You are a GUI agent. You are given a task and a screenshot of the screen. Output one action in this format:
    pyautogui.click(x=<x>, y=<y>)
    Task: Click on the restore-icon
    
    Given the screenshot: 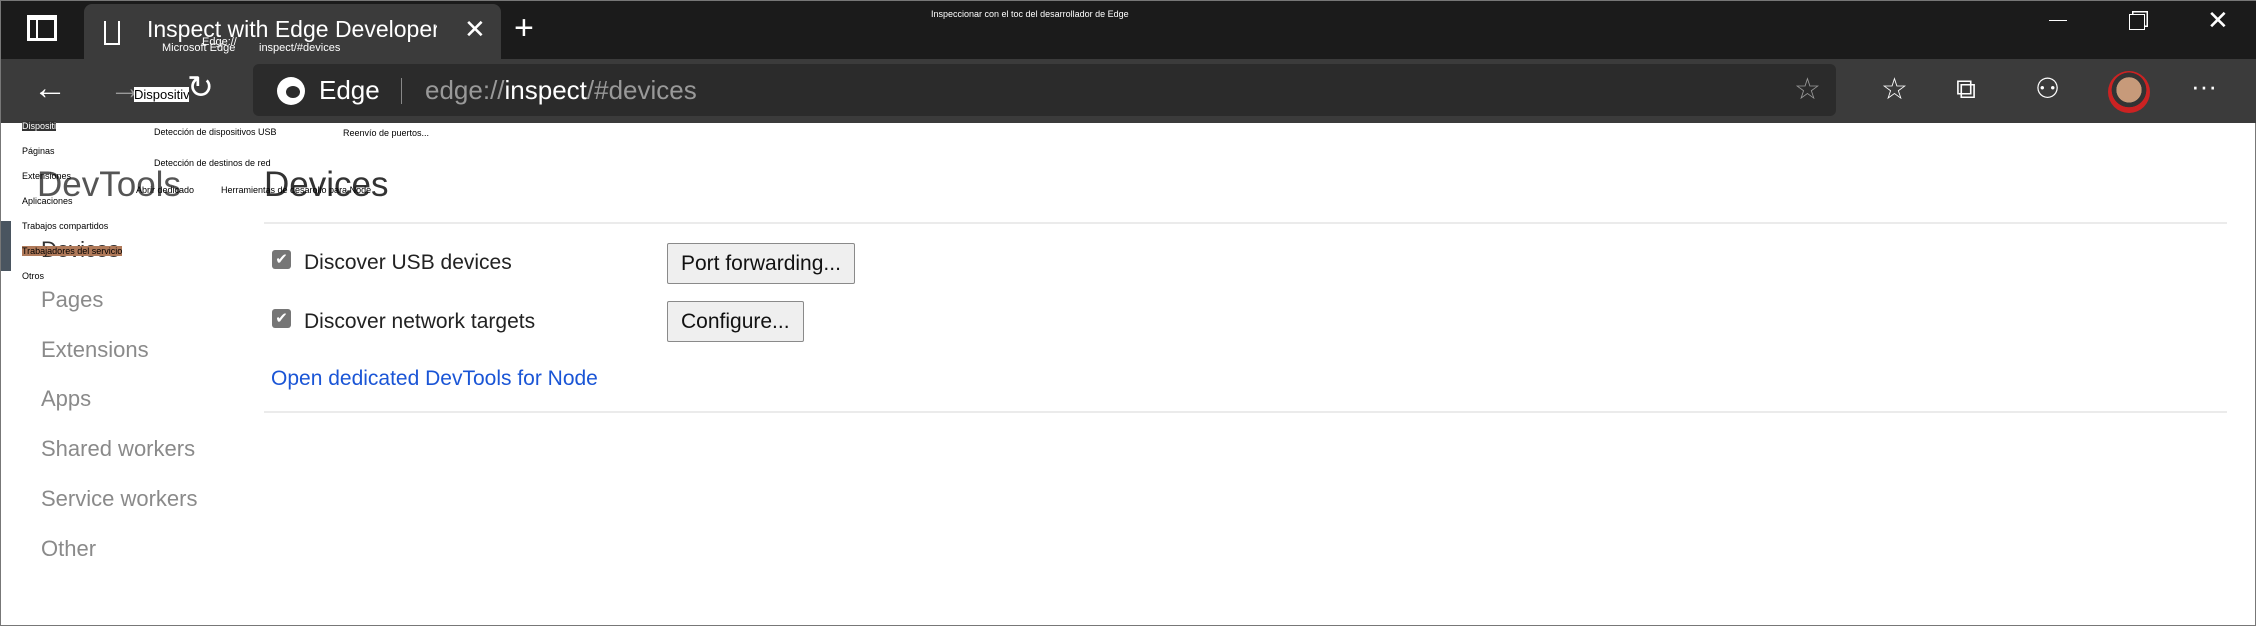 What is the action you would take?
    pyautogui.click(x=2137, y=22)
    